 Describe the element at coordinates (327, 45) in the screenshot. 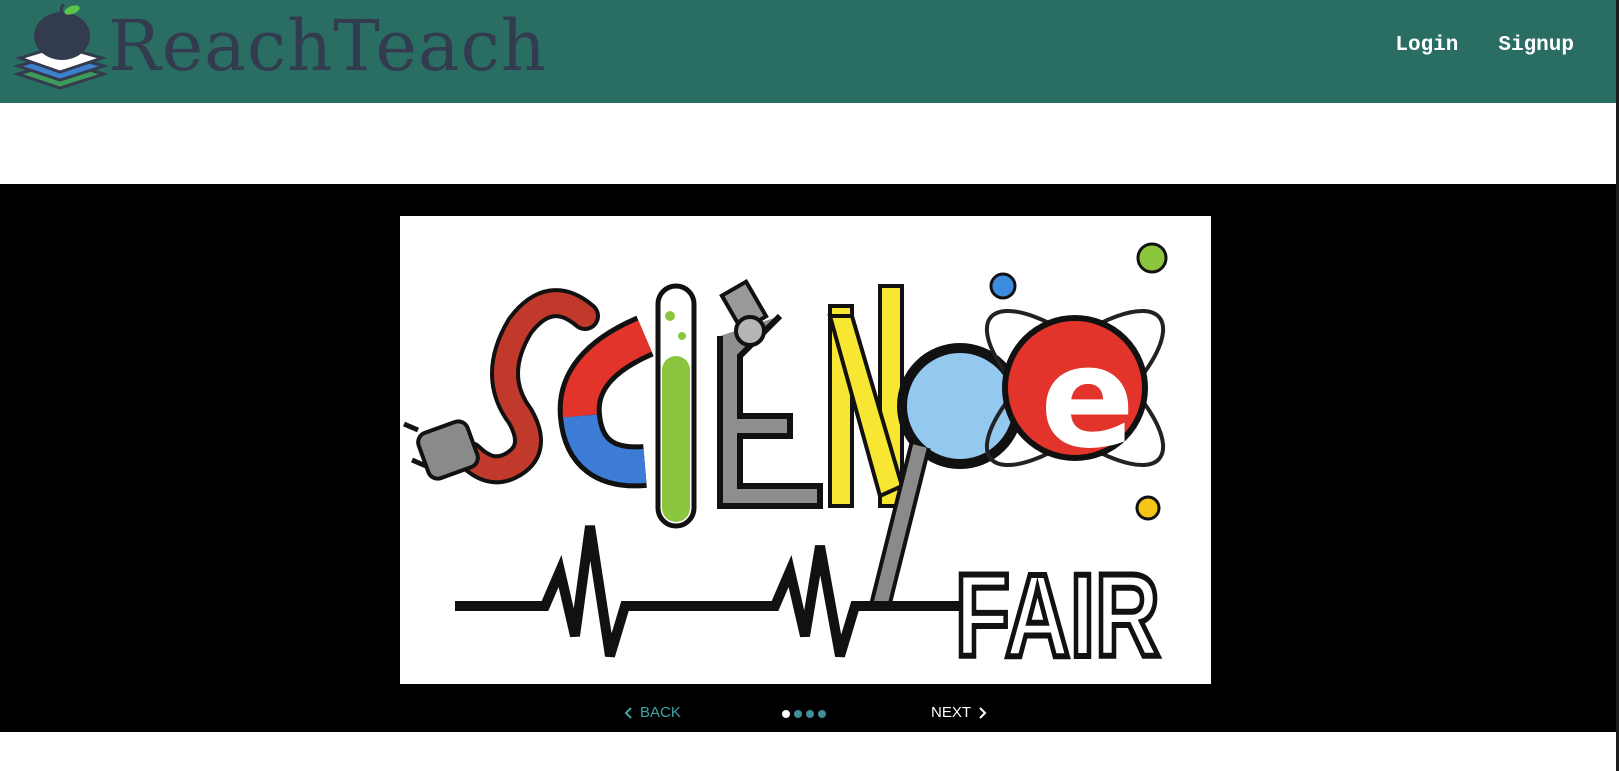

I see `brand-name: ReachTeach` at that location.